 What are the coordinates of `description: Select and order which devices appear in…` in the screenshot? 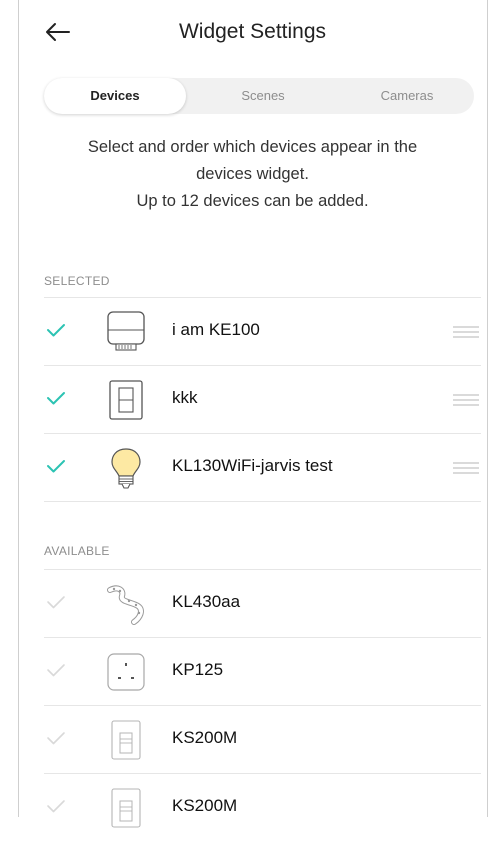 It's located at (252, 174).